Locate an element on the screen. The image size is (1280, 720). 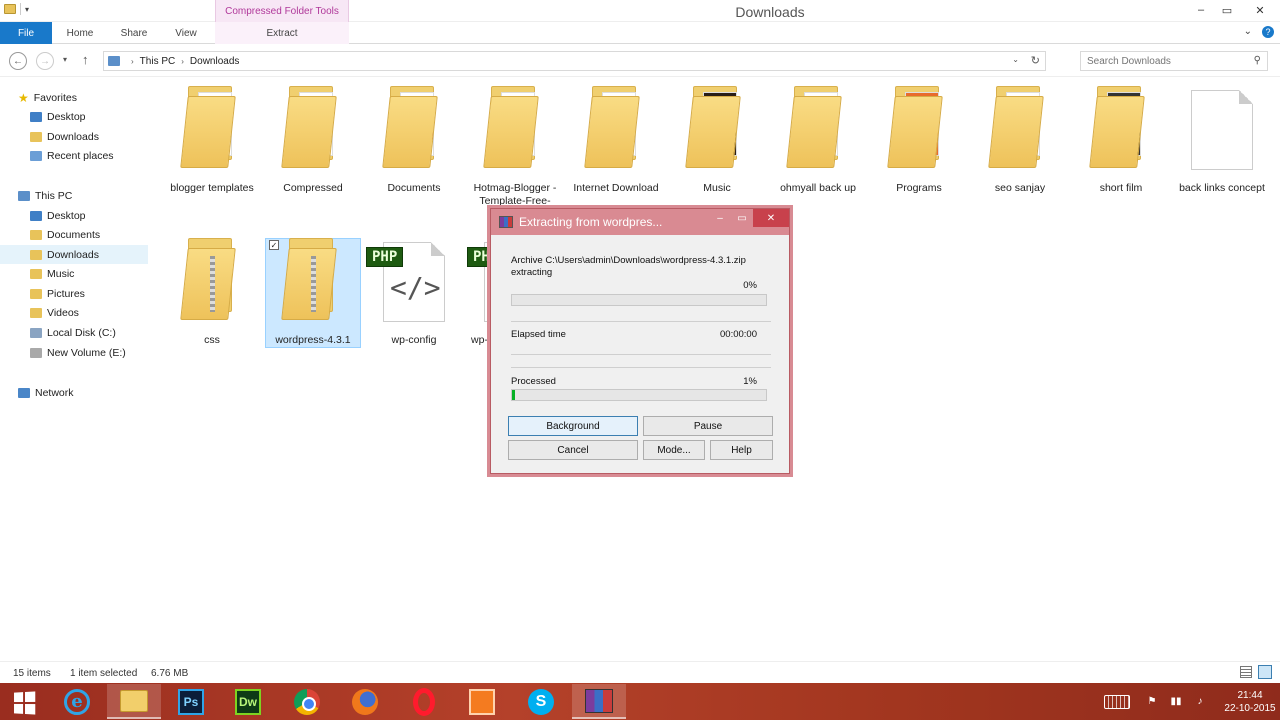
photoshop-icon: Ps is located at coordinates (191, 701).